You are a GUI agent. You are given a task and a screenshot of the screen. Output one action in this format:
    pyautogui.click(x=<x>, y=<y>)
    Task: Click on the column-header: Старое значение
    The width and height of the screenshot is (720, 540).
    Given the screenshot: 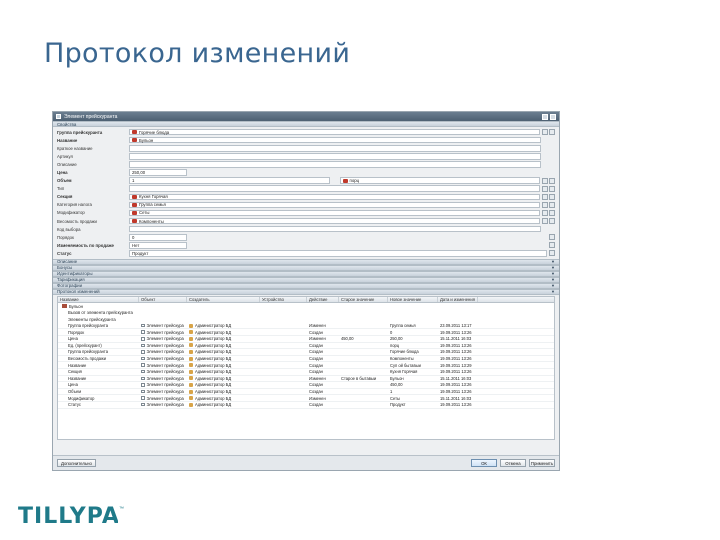 What is the action you would take?
    pyautogui.click(x=363, y=299)
    